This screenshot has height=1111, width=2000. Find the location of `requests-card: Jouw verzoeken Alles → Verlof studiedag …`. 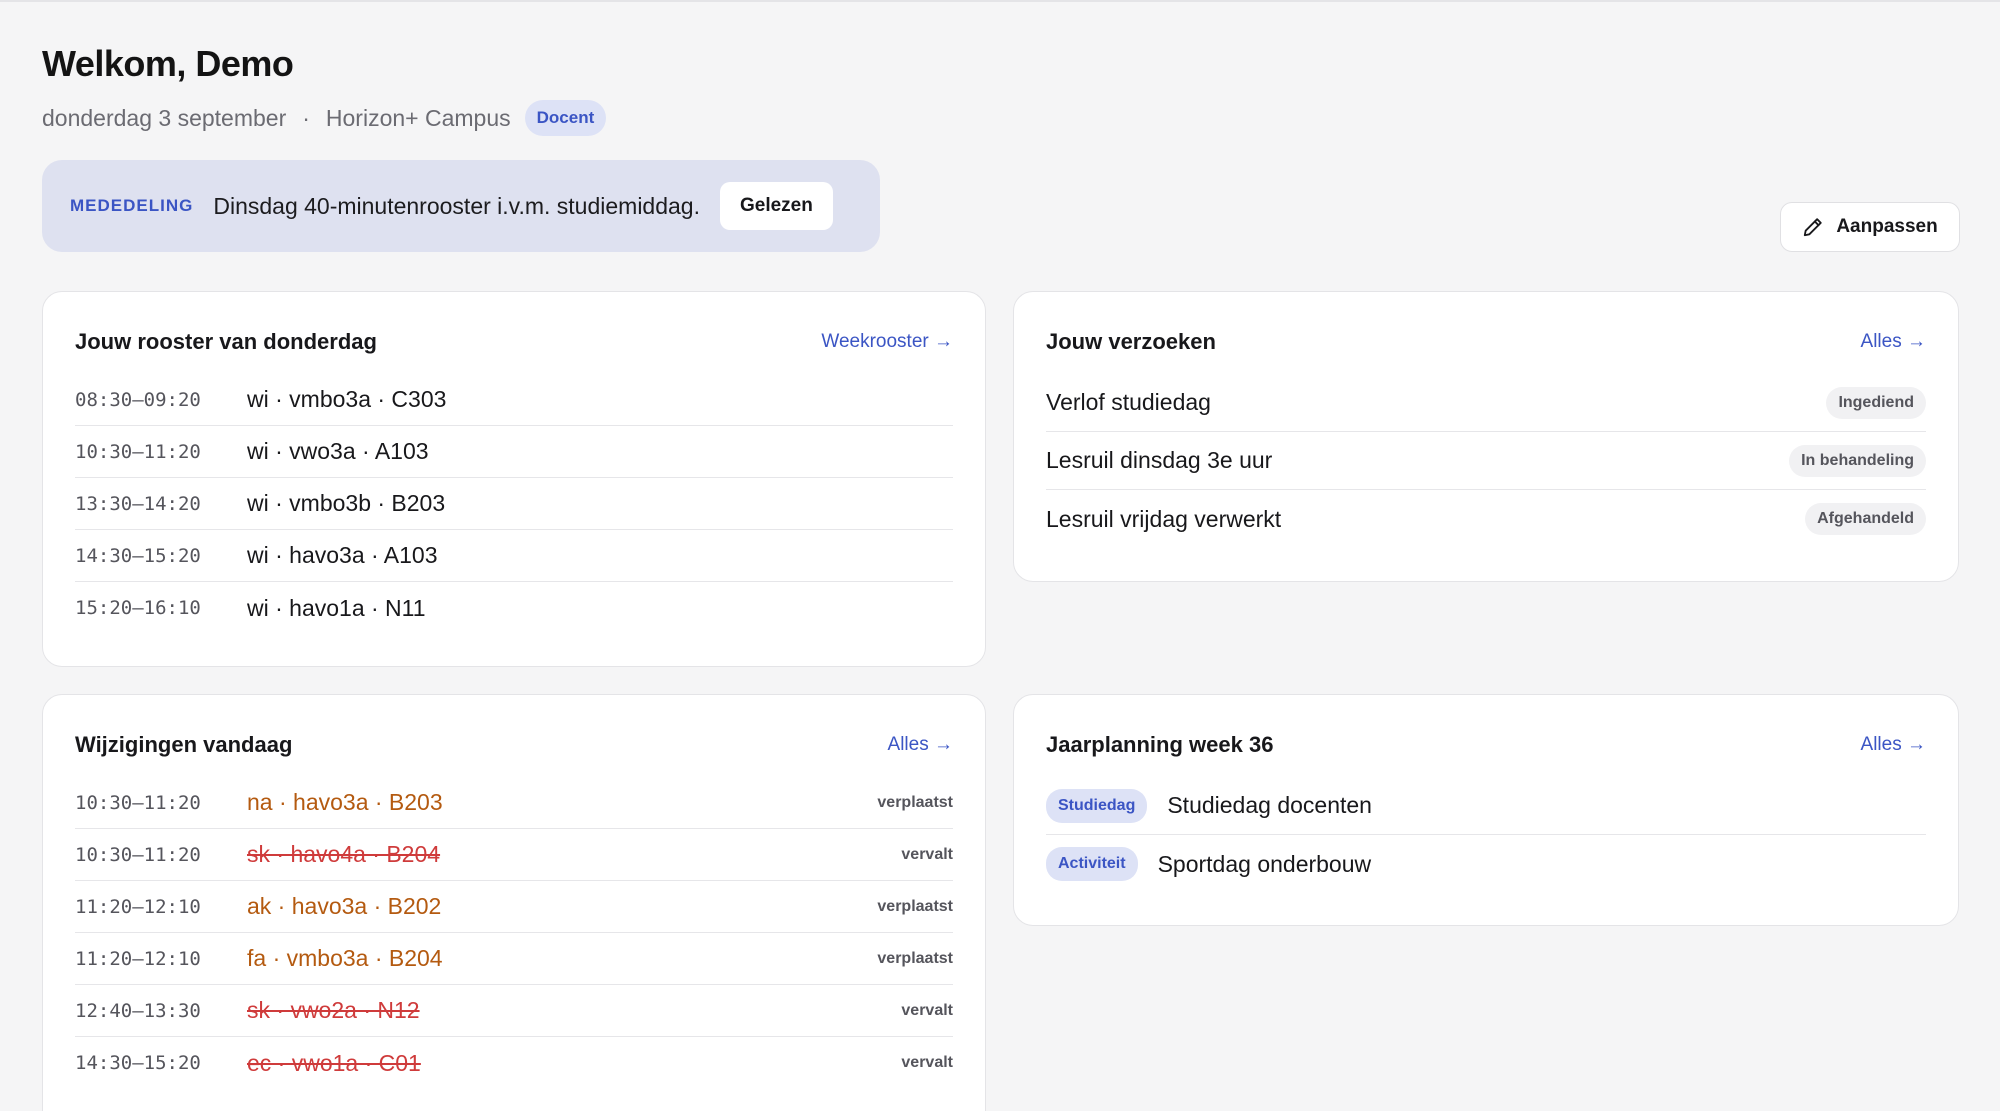

requests-card: Jouw verzoeken Alles → Verlof studiedag … is located at coordinates (1486, 436).